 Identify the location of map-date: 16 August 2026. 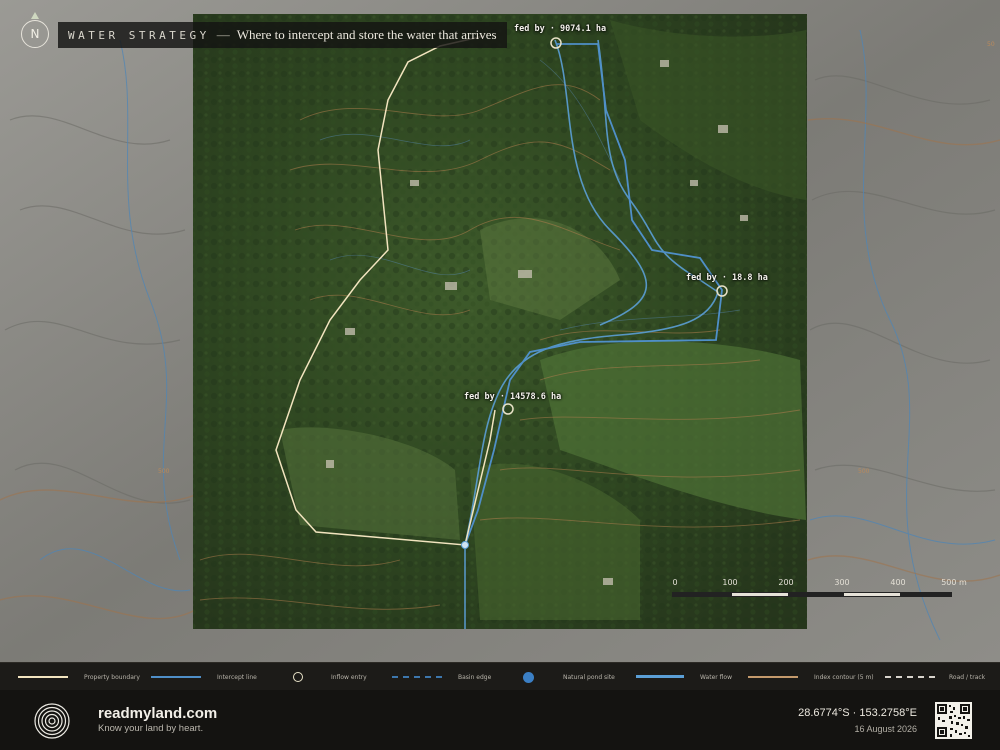
(885, 729).